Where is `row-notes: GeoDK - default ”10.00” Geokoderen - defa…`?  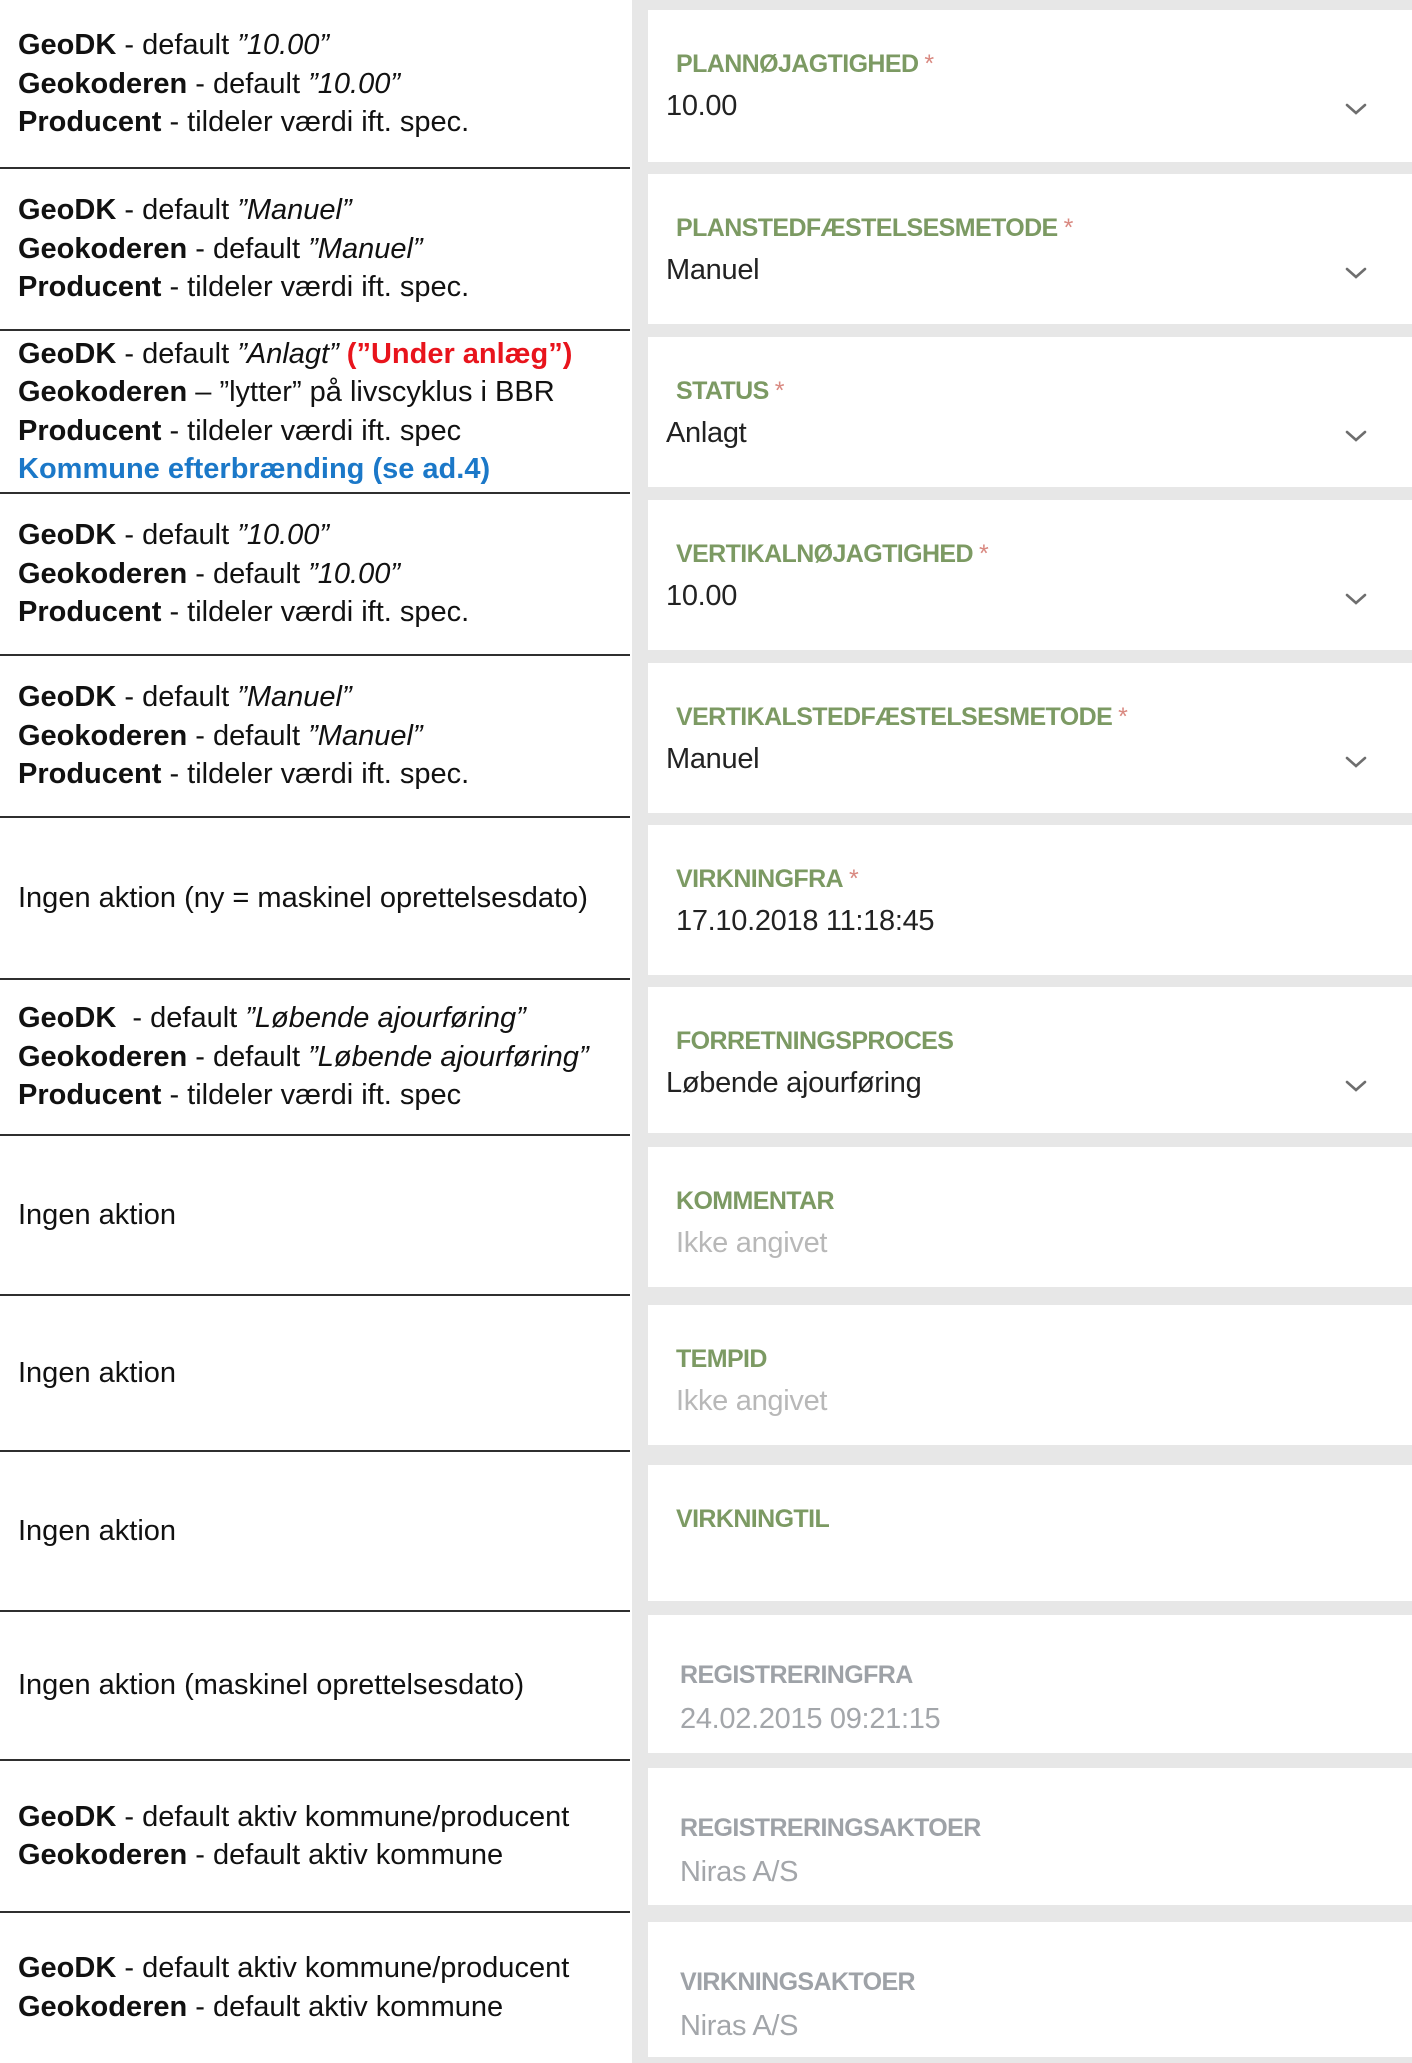
row-notes: GeoDK - default ”10.00” Geokoderen - defa… is located at coordinates (323, 84).